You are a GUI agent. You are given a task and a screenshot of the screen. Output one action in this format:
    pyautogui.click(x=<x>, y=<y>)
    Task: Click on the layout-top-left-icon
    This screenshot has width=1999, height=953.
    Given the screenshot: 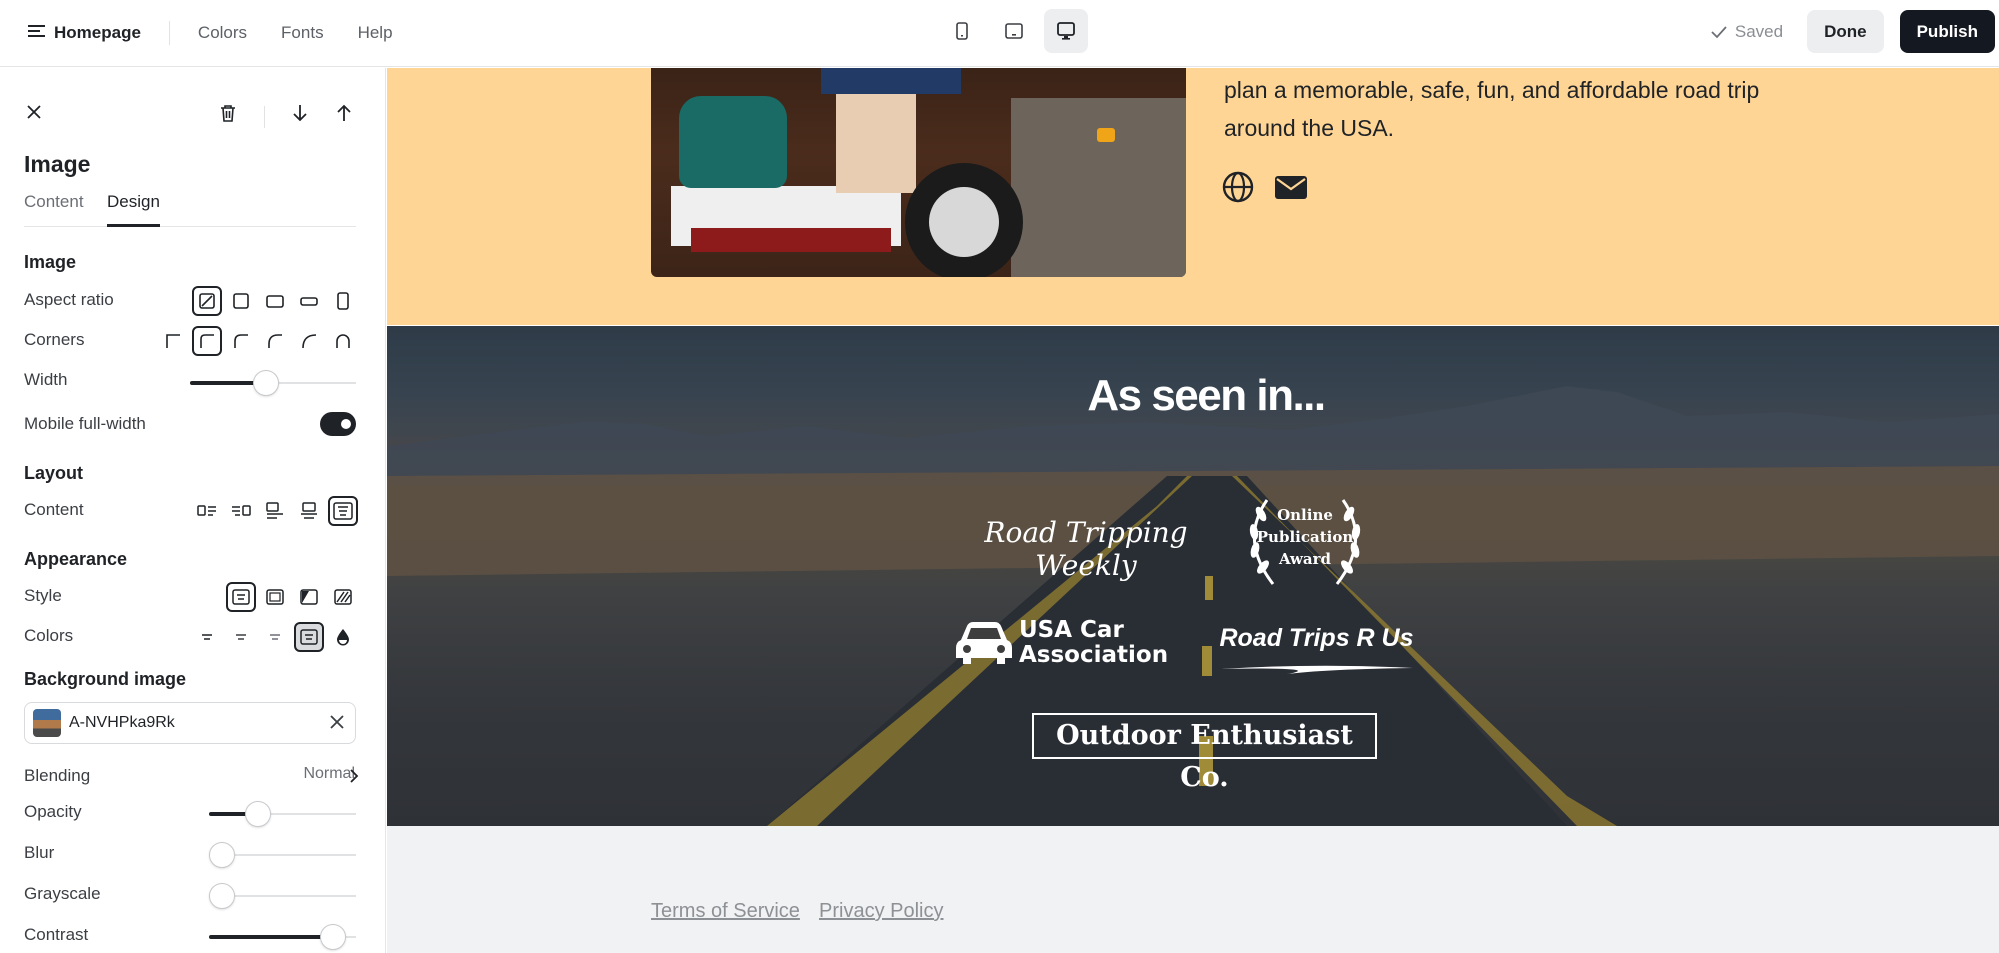 What is the action you would take?
    pyautogui.click(x=274, y=510)
    